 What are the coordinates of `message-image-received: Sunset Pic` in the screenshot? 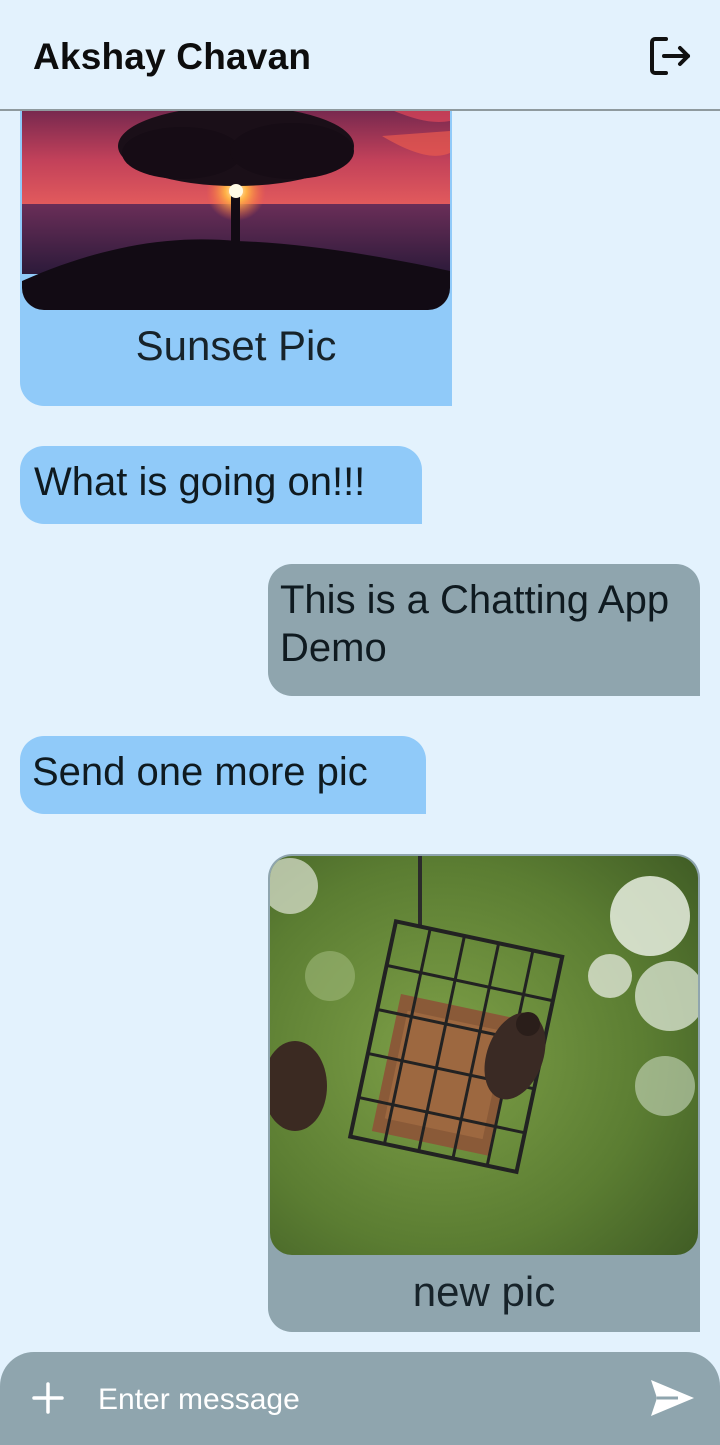 It's located at (236, 258).